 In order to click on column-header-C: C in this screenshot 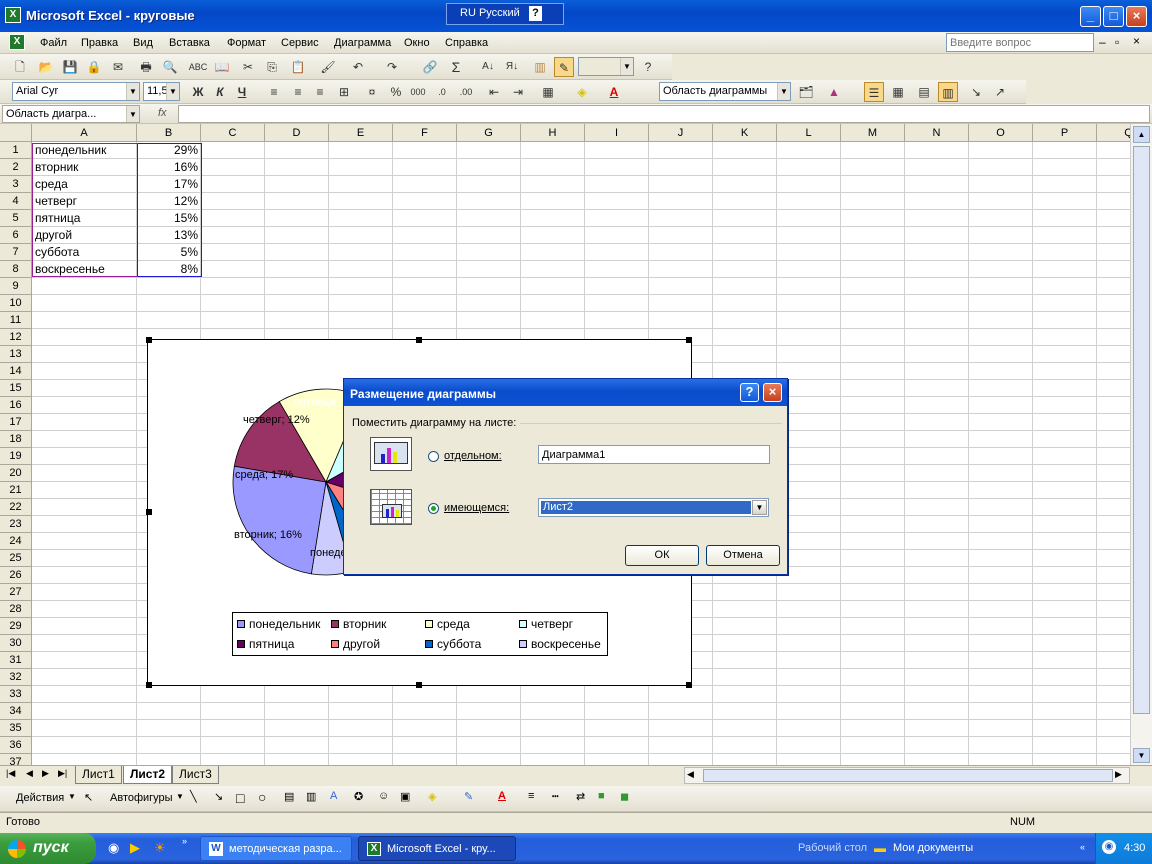, I will do `click(233, 133)`.